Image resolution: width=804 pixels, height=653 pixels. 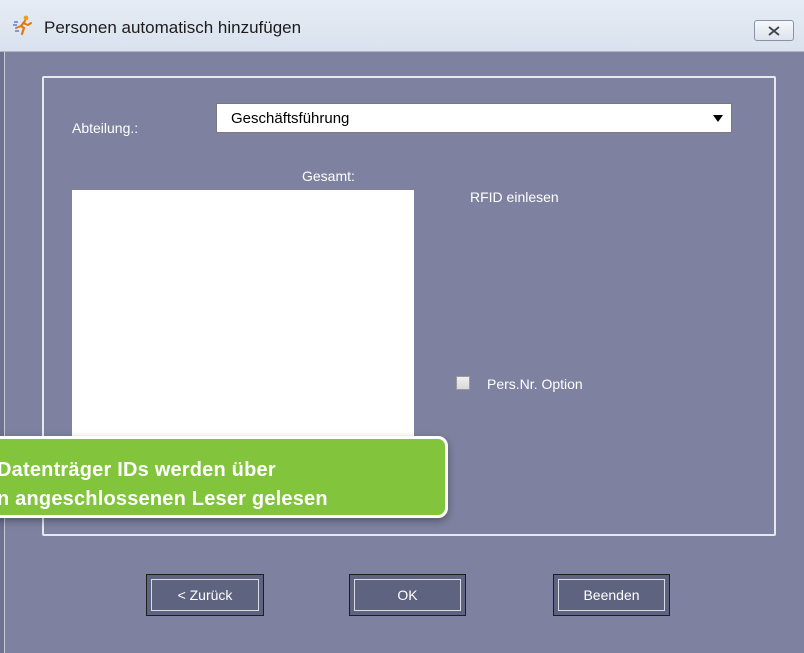 What do you see at coordinates (173, 27) in the screenshot?
I see `window-title: Personen automatisch hinzufügen` at bounding box center [173, 27].